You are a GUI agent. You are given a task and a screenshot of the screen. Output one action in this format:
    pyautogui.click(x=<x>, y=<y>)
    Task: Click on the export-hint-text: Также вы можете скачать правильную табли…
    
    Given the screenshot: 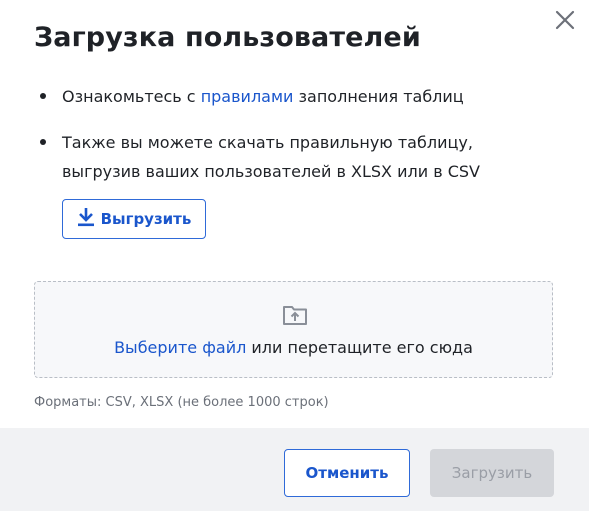 What is the action you would take?
    pyautogui.click(x=271, y=157)
    